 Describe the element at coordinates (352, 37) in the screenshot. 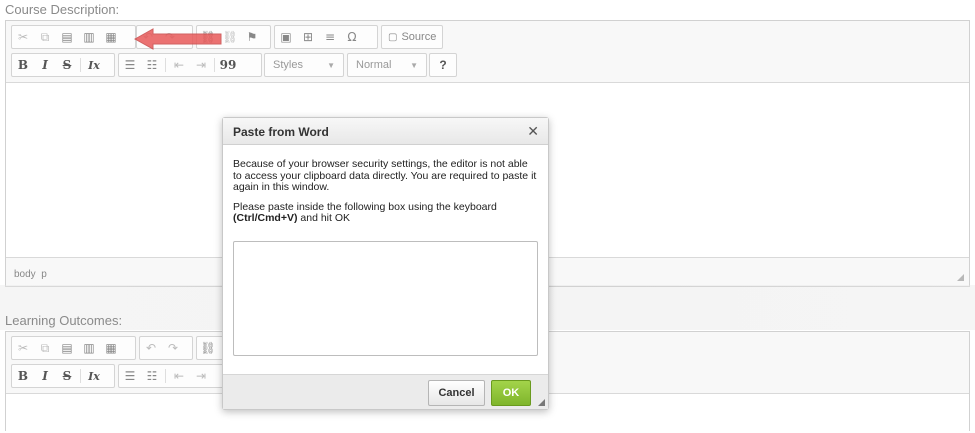

I see `special-char-icon: Ω` at that location.